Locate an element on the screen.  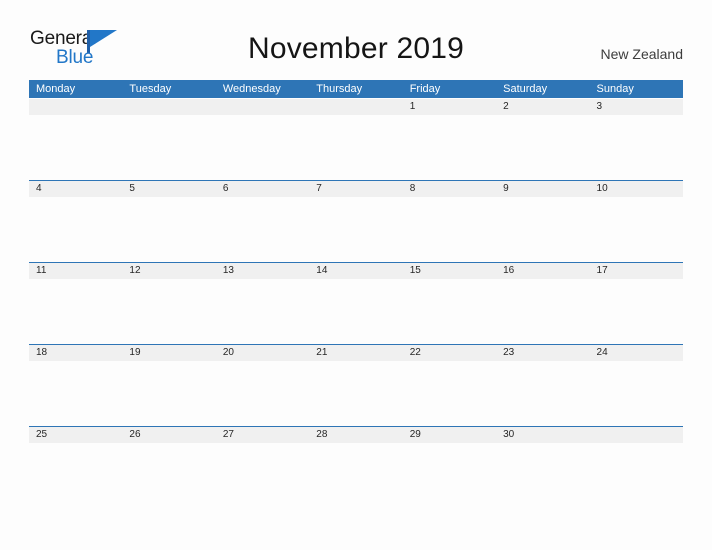
day-cell-number: 29 is located at coordinates (449, 435).